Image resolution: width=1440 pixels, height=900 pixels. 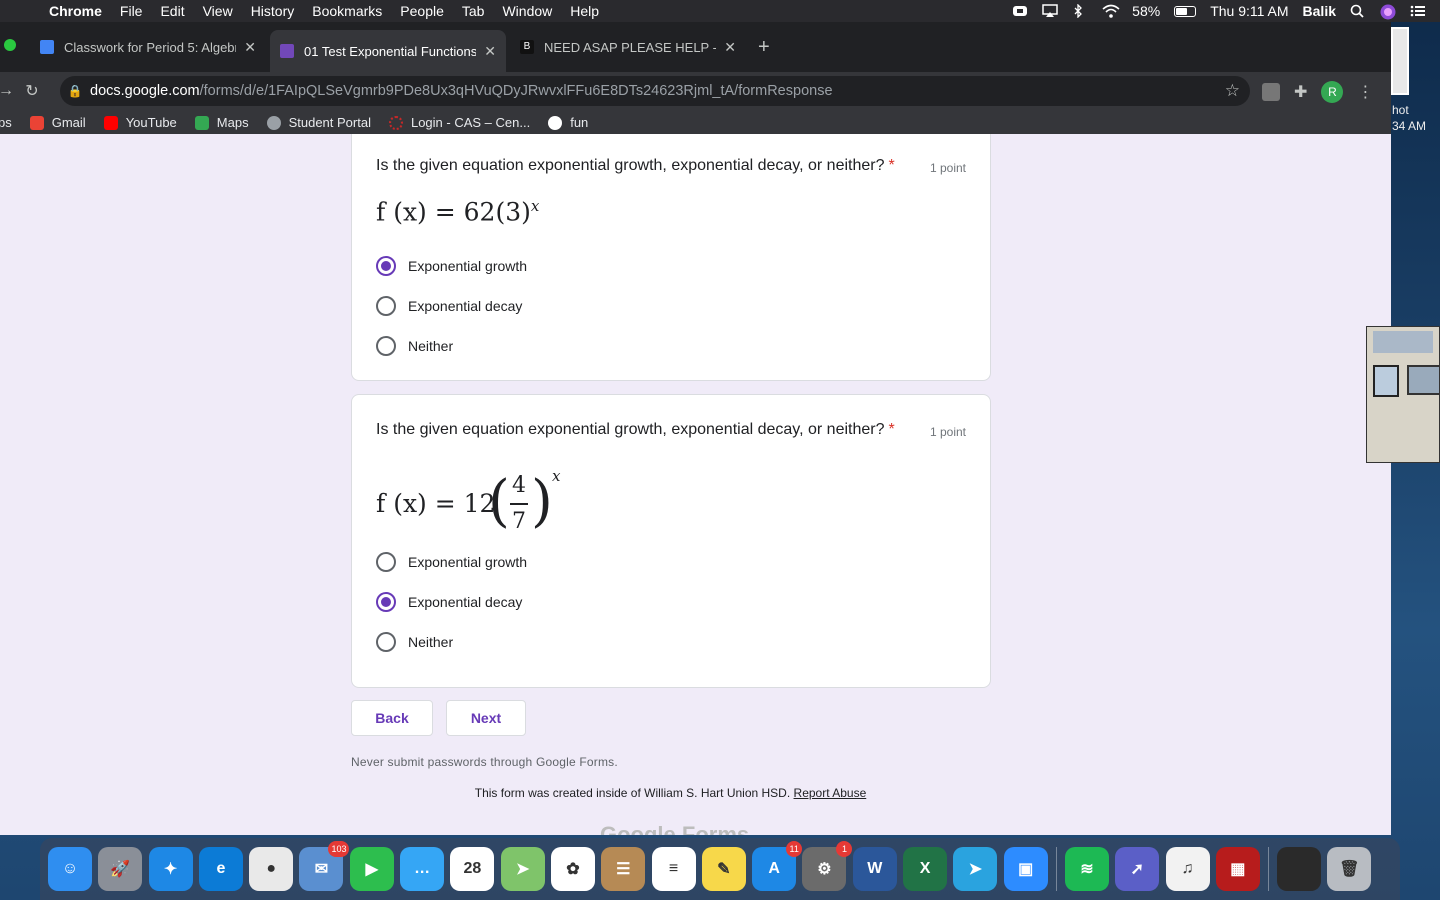 I want to click on extension-icon, so click(x=1271, y=92).